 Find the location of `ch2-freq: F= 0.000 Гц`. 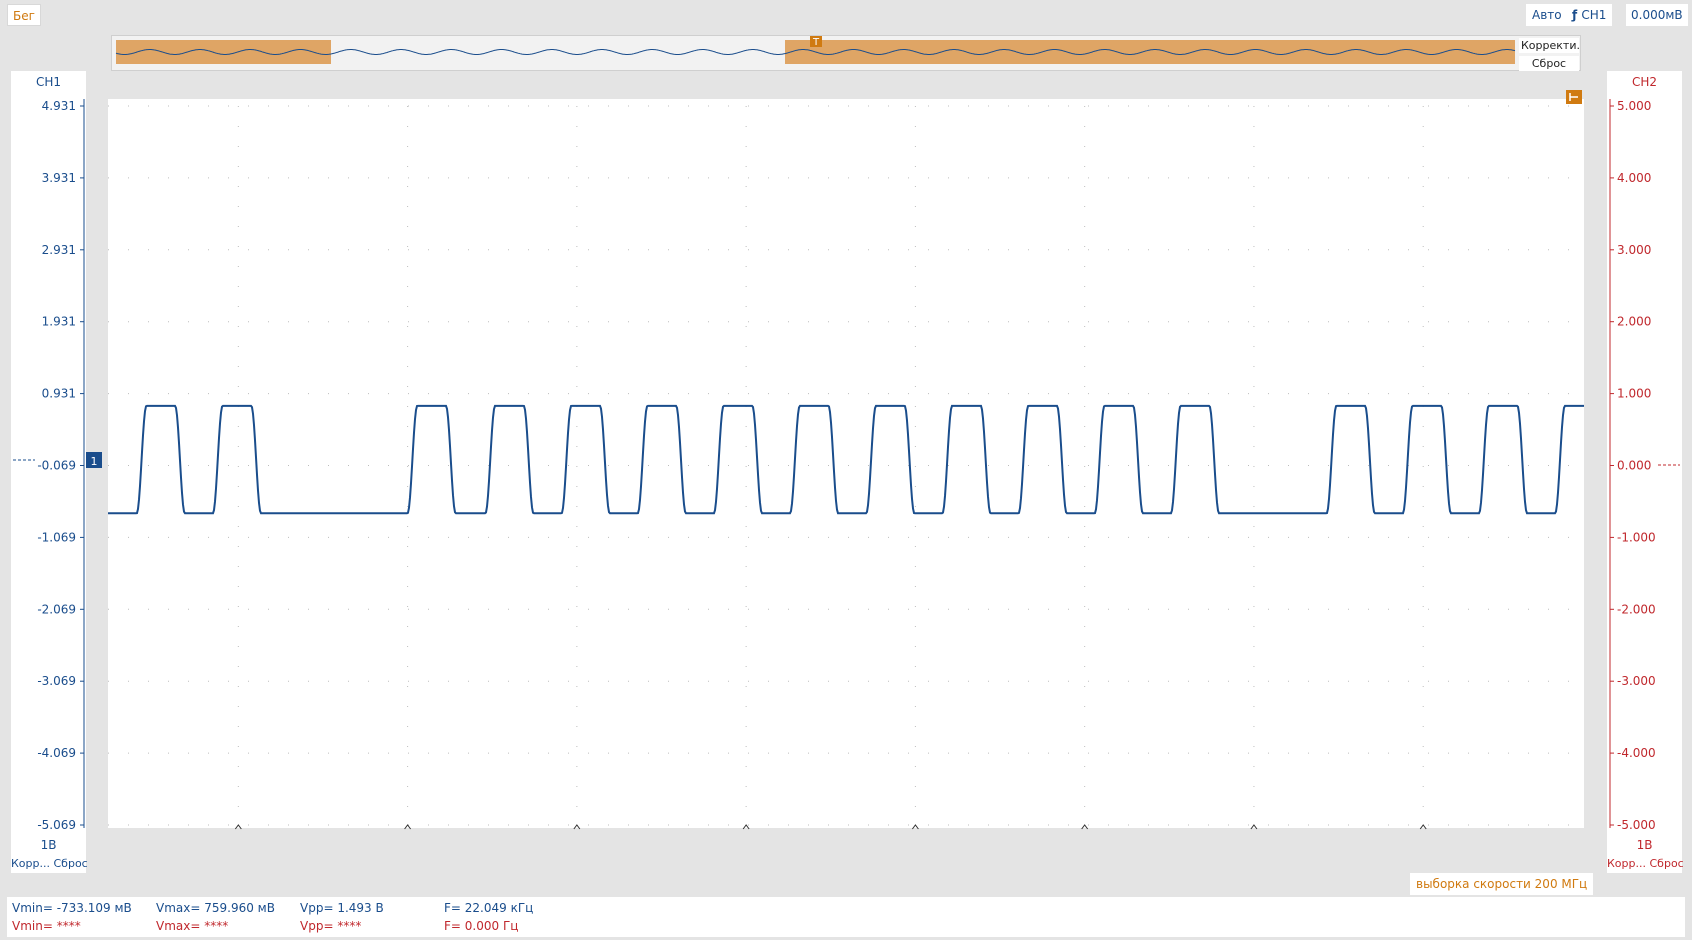

ch2-freq: F= 0.000 Гц is located at coordinates (481, 926).